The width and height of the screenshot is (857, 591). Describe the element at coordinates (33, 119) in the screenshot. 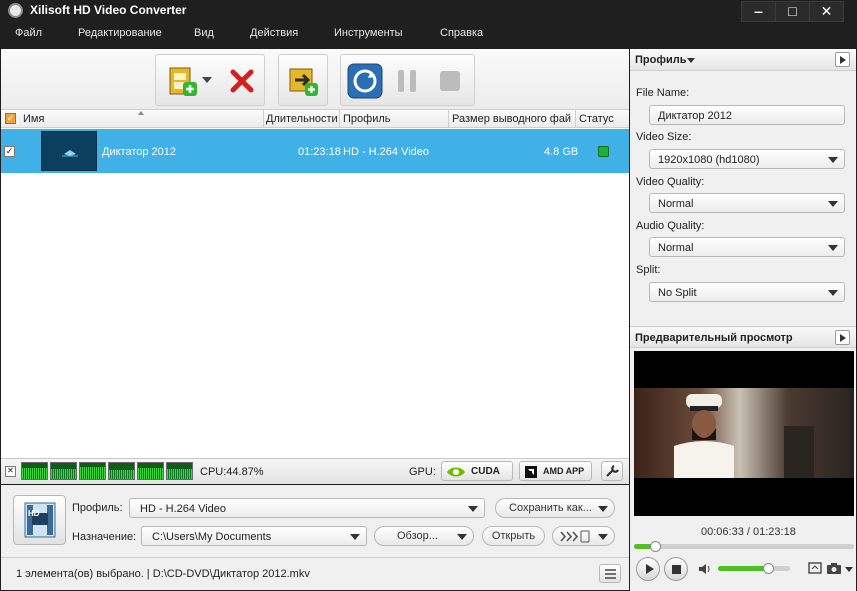

I see `column-name: Имя` at that location.